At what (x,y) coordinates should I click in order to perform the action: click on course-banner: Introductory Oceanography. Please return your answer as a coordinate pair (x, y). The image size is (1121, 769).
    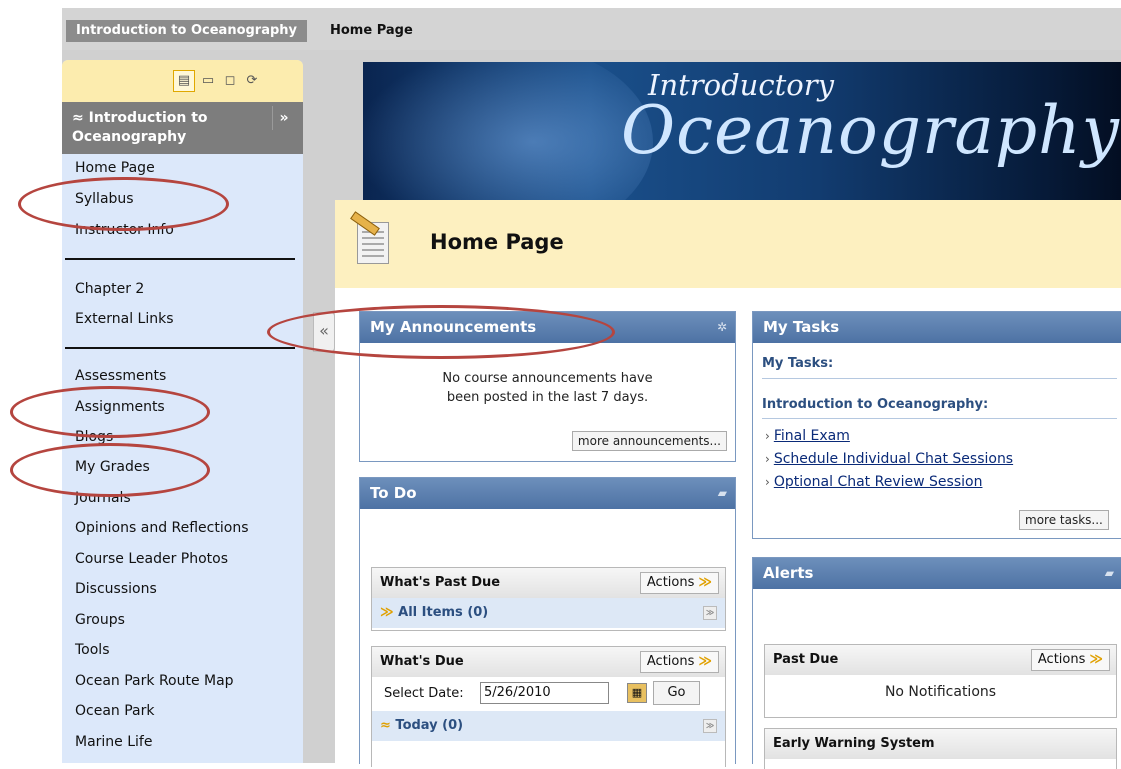
    Looking at the image, I should click on (742, 131).